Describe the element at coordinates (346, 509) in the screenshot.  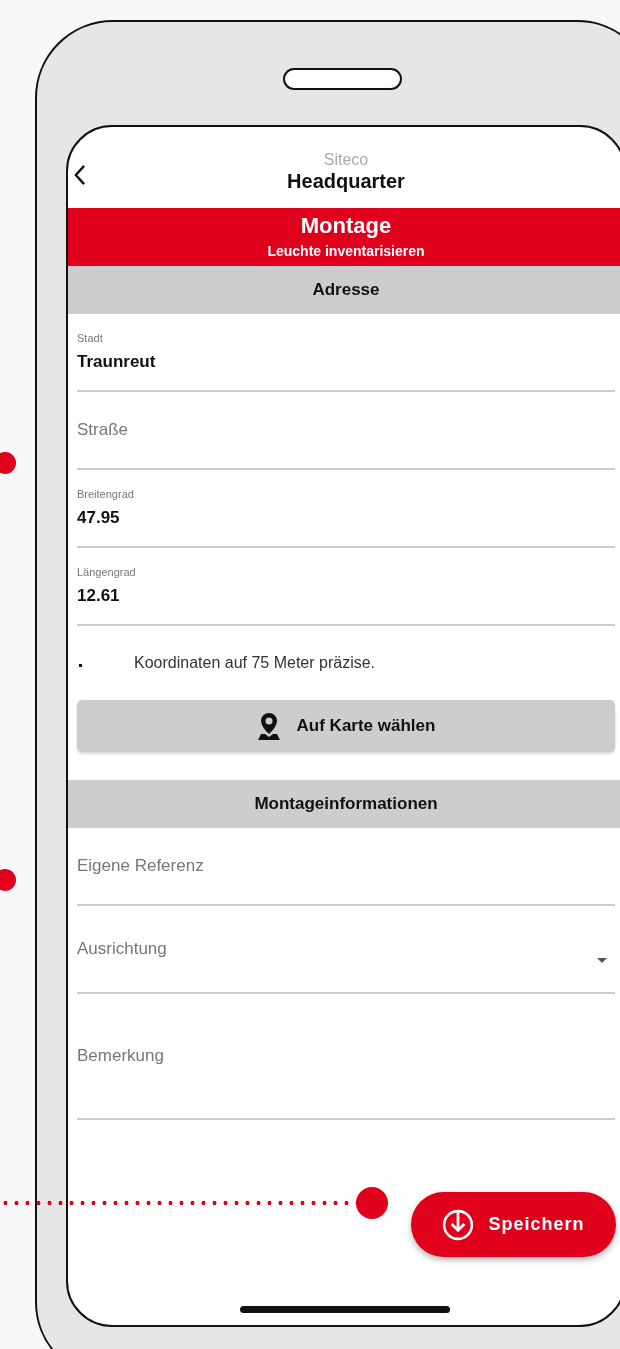
I see `input-field: Breitengrad 47.95` at that location.